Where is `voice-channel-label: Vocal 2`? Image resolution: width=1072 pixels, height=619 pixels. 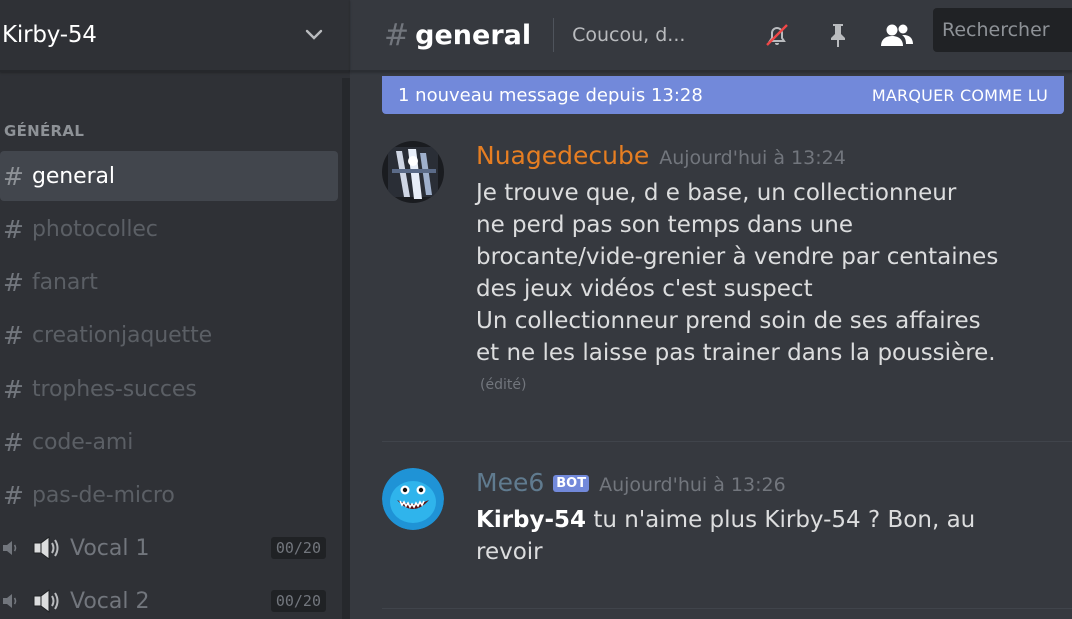 voice-channel-label: Vocal 2 is located at coordinates (110, 601).